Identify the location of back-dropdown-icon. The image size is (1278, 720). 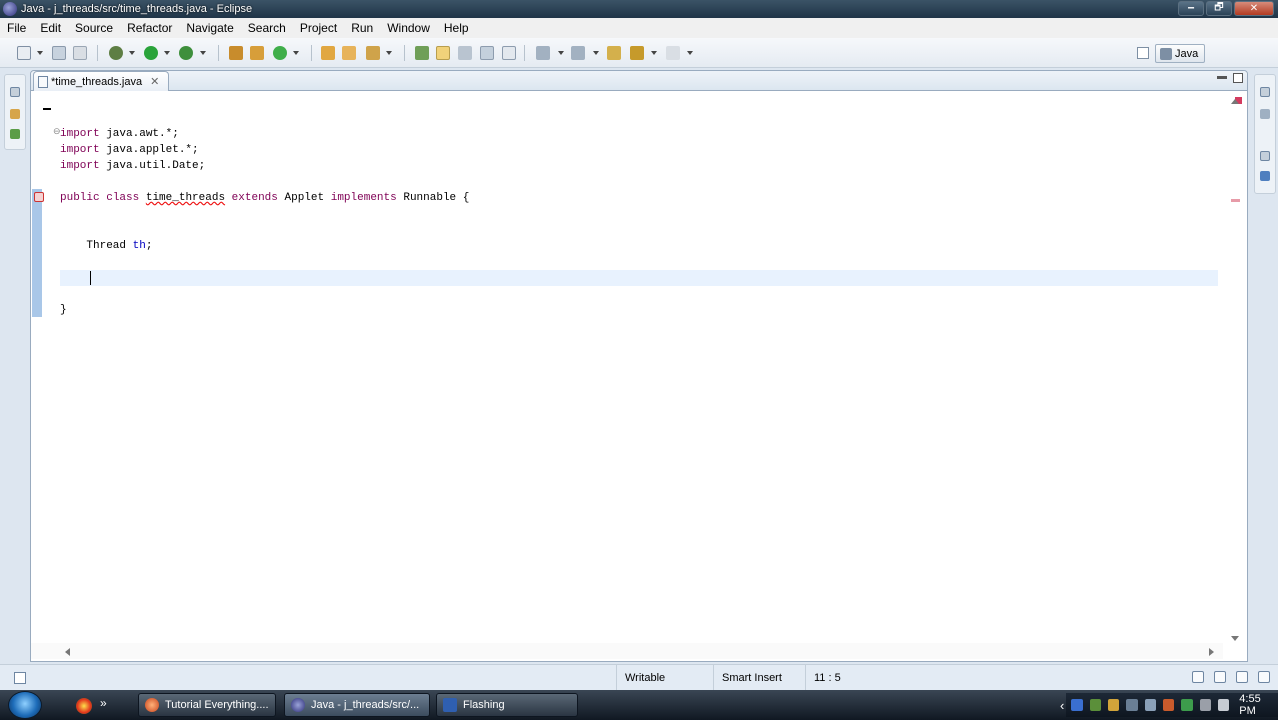
(654, 53).